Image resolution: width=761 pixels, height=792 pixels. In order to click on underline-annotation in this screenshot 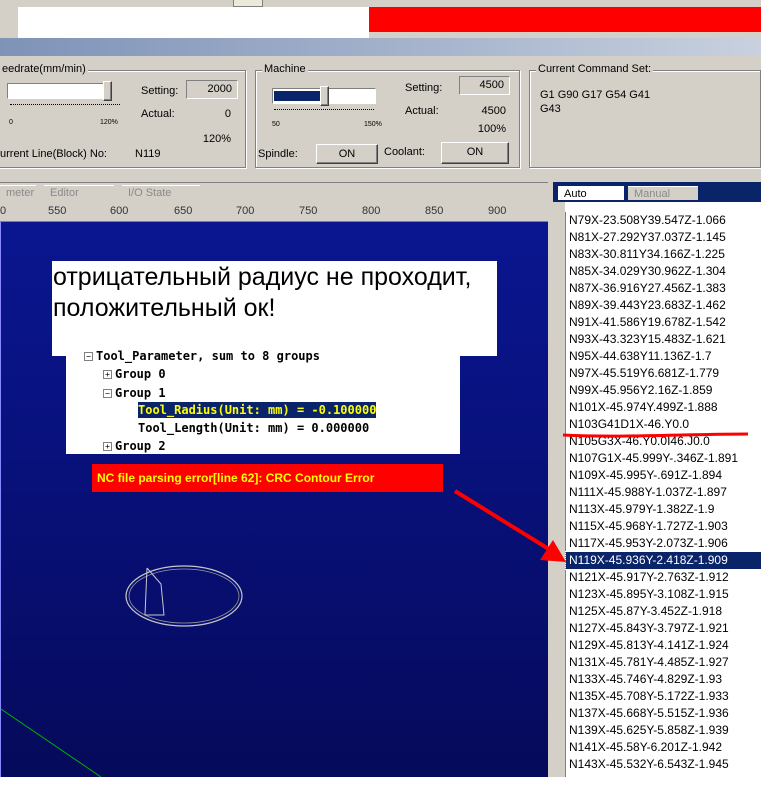, I will do `click(655, 435)`.